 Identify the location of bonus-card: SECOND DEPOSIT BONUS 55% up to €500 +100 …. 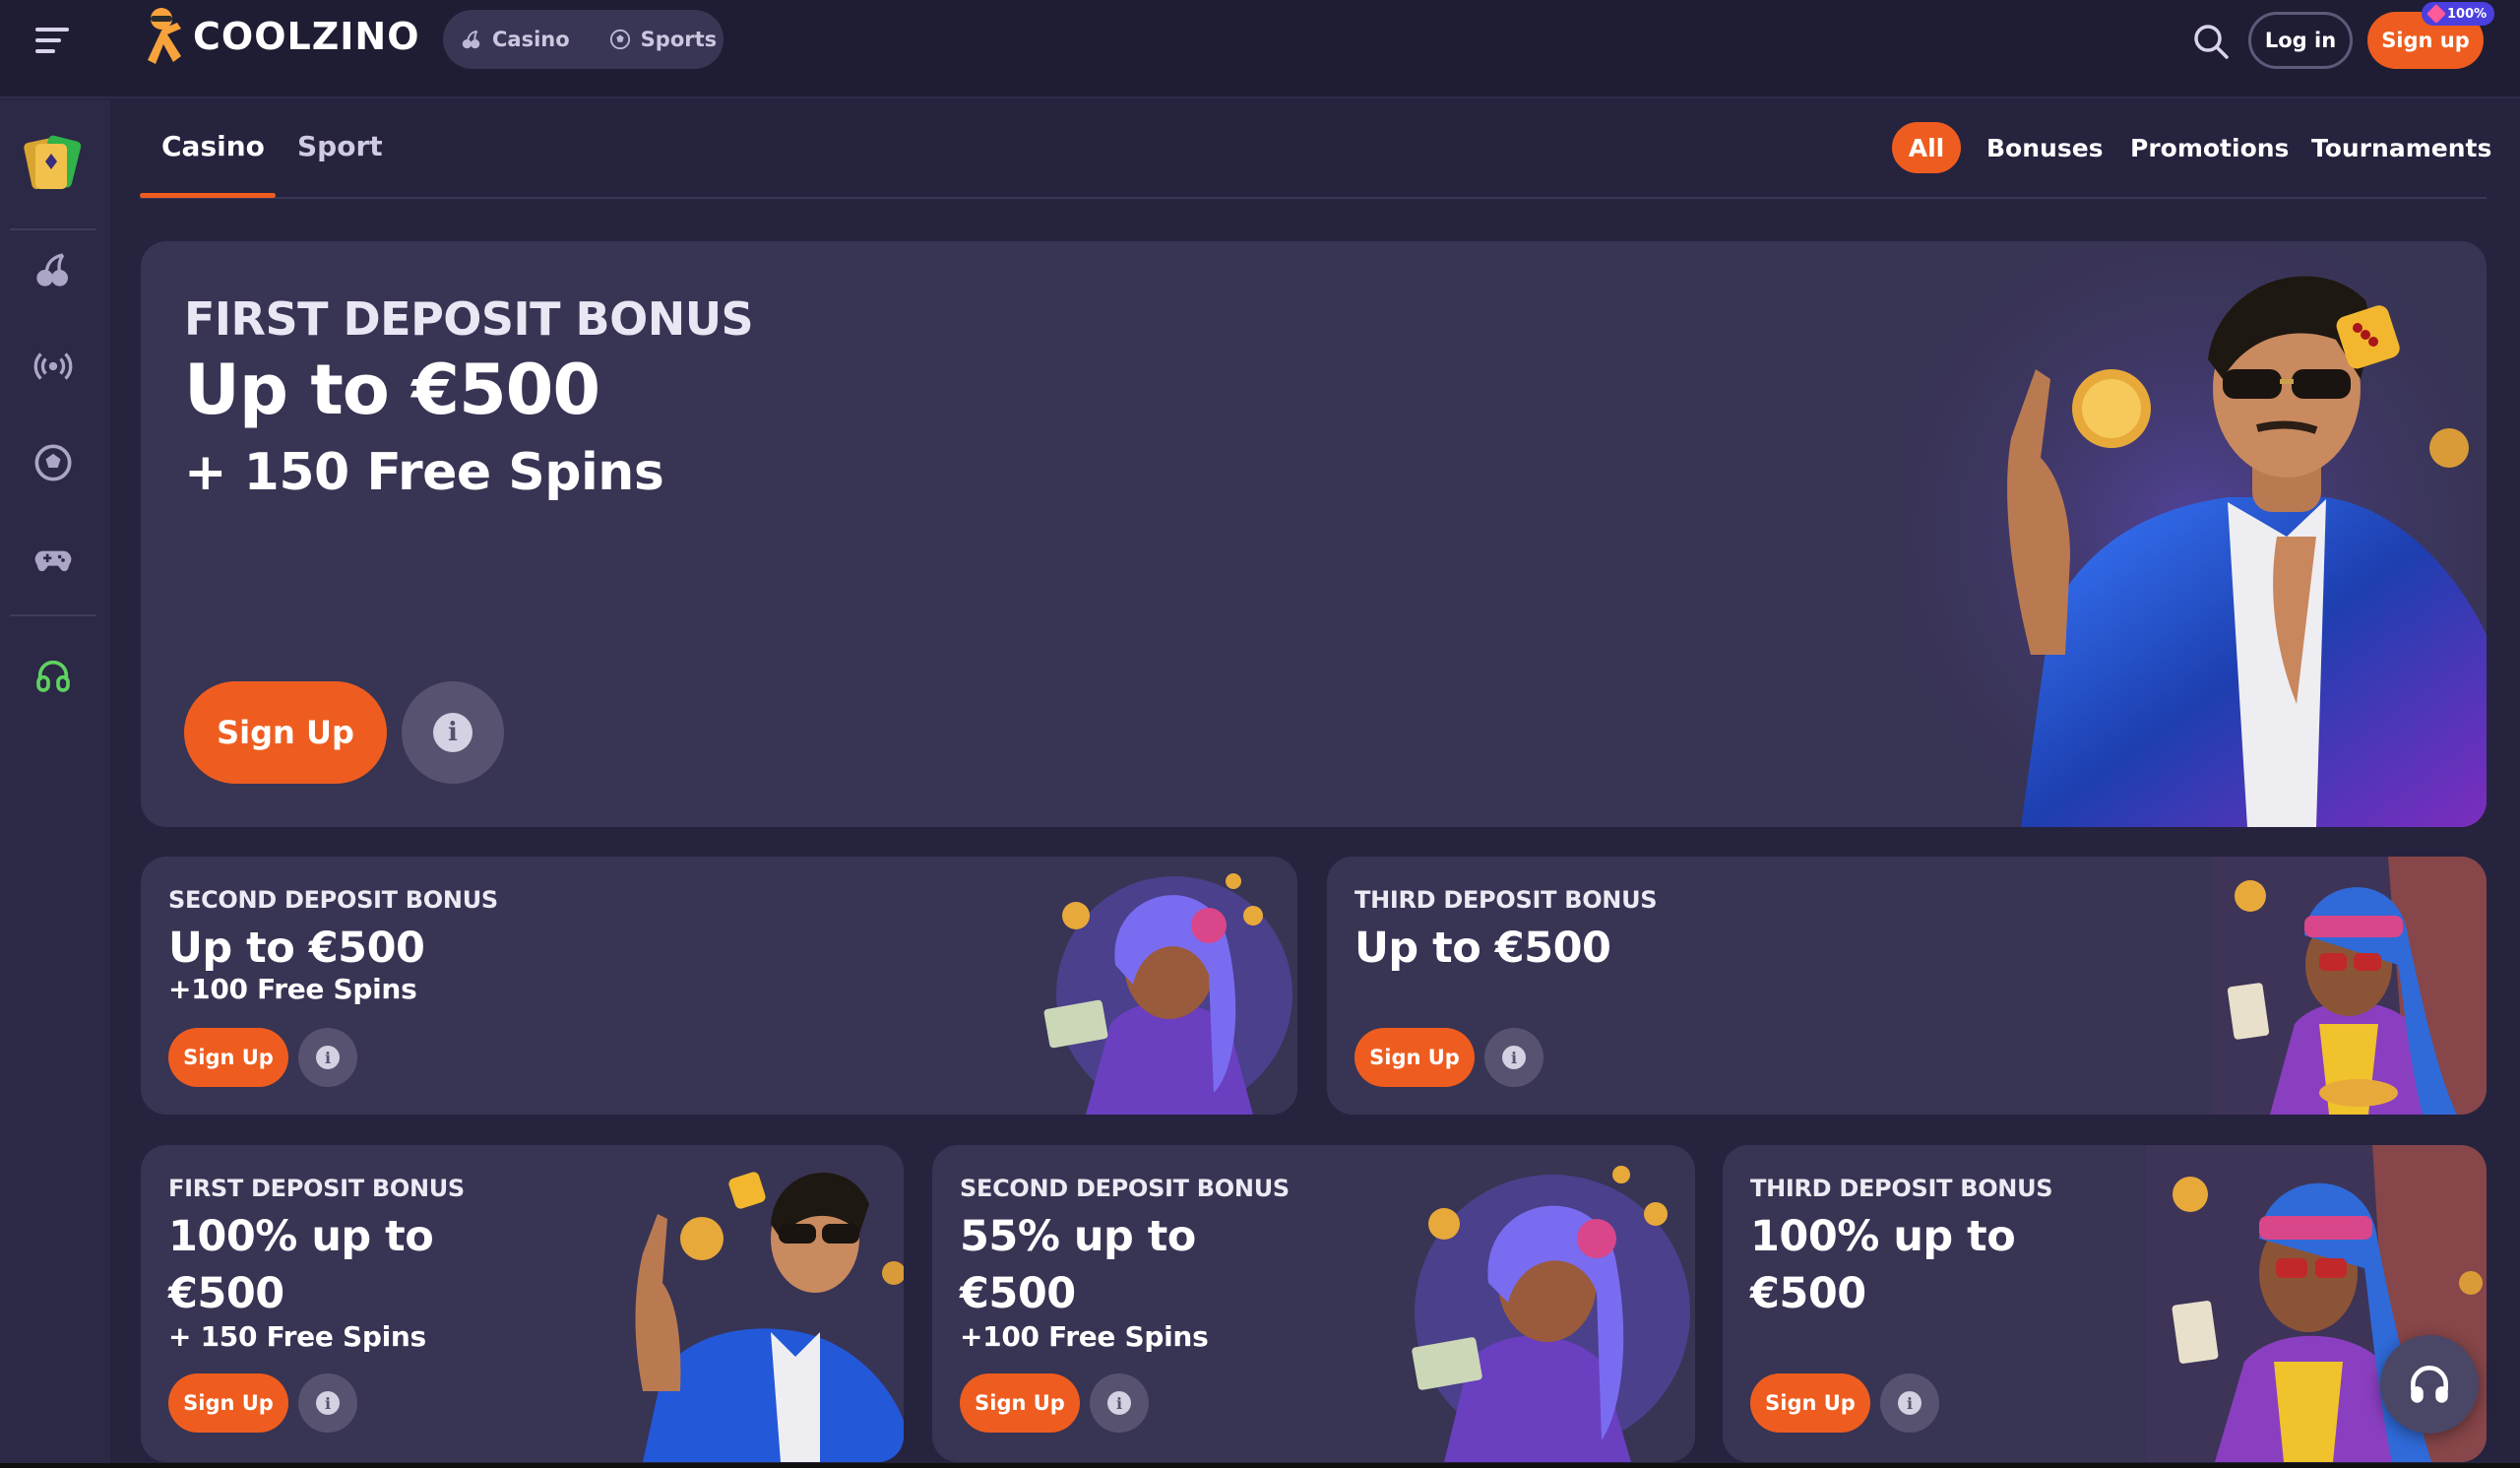
(1313, 1304).